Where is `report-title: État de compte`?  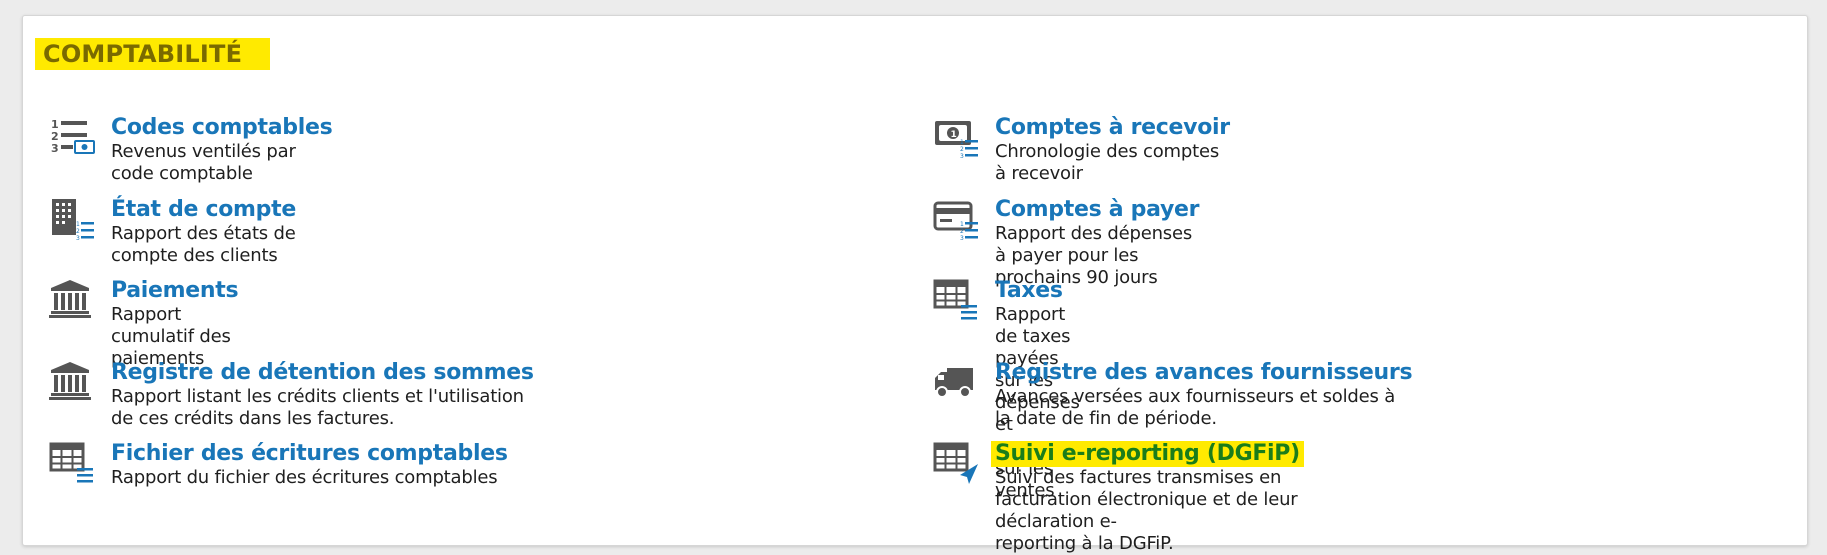 report-title: État de compte is located at coordinates (203, 210).